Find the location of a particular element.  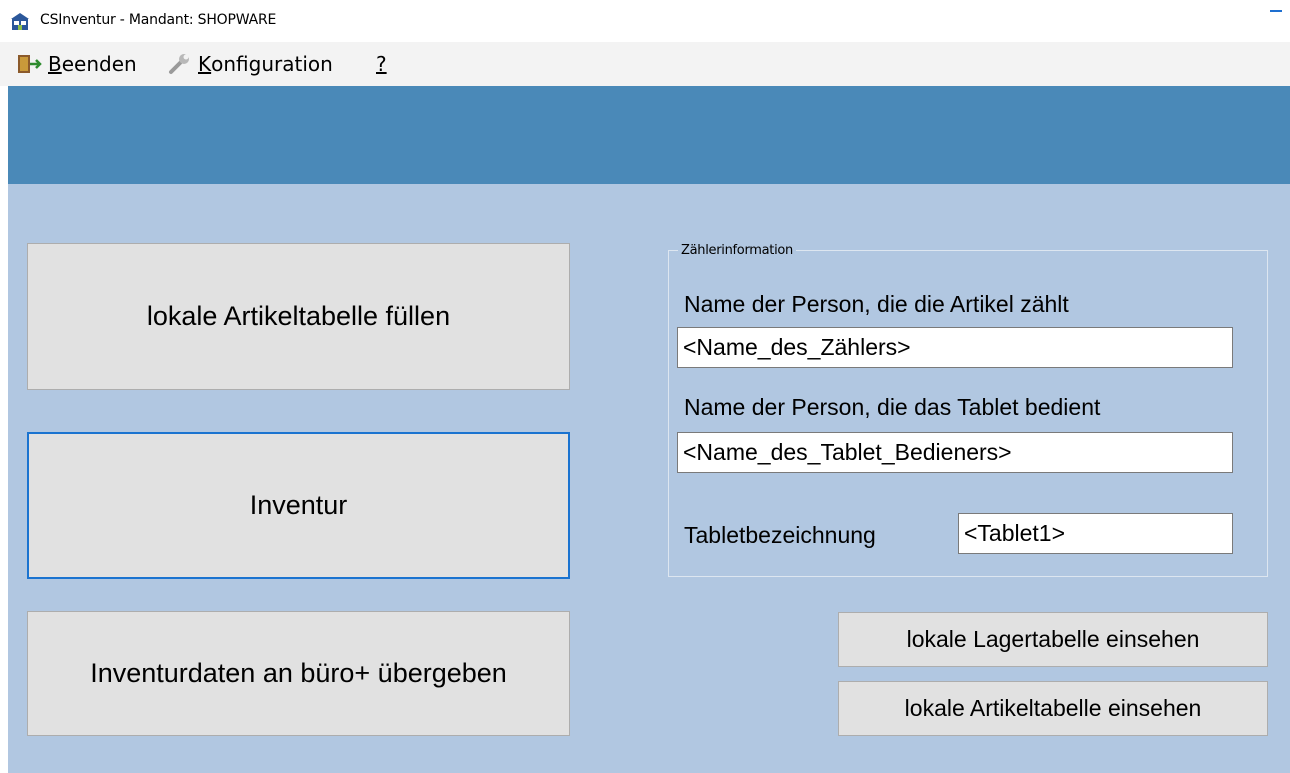

menu-beenden-label: eenden is located at coordinates (99, 64).